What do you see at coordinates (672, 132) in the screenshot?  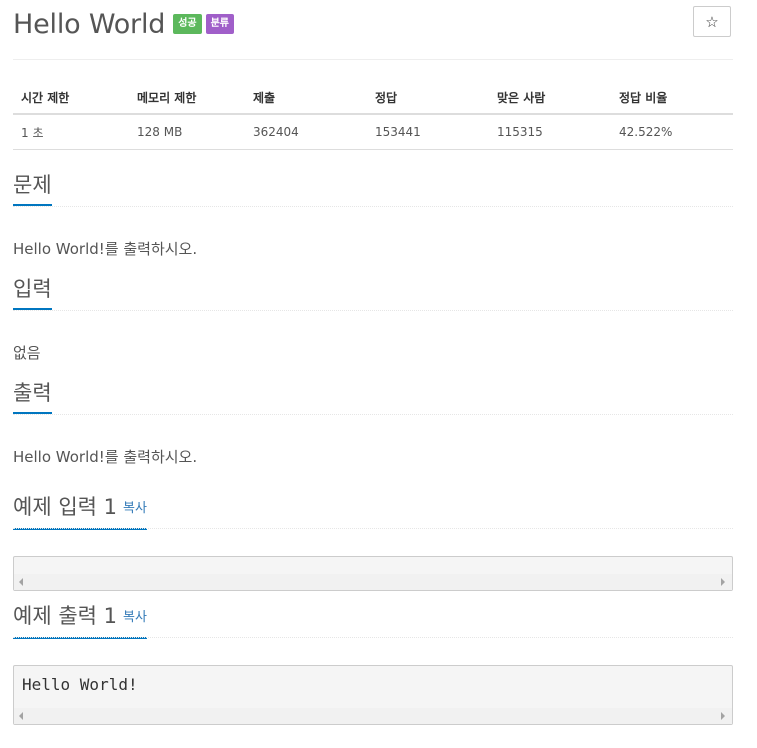 I see `accept-ratio-value: 42.522%` at bounding box center [672, 132].